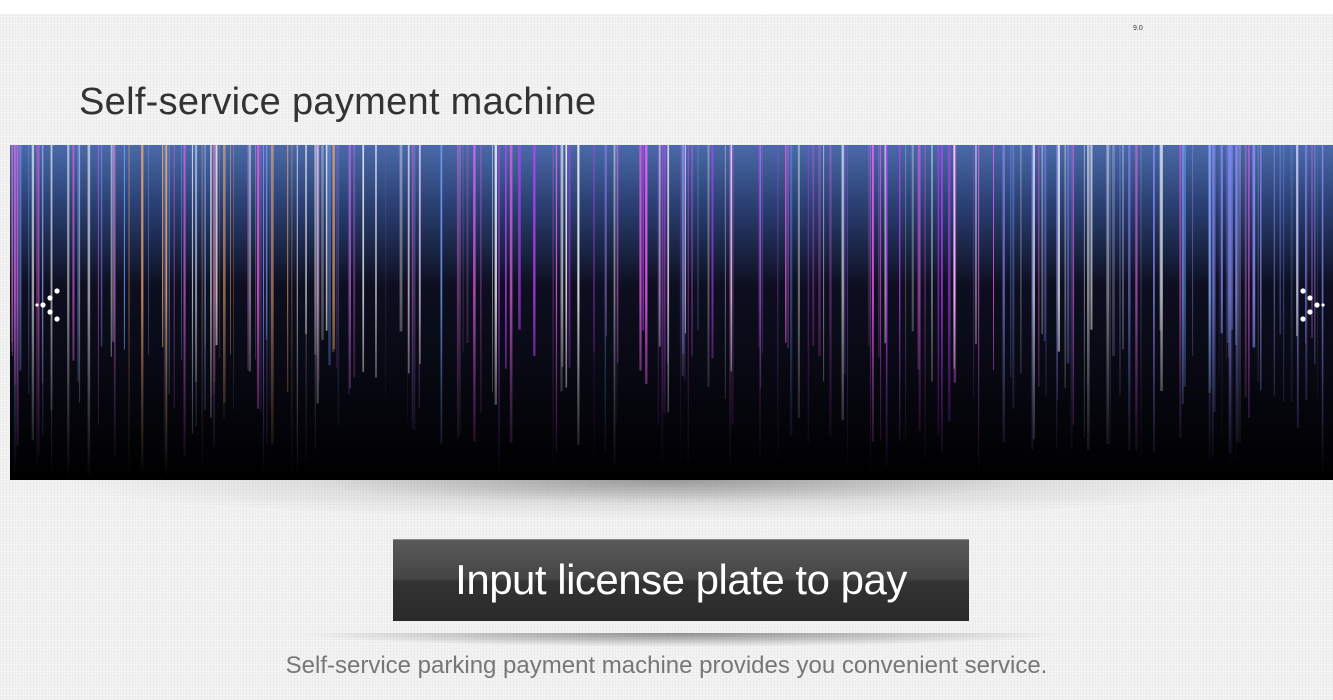  Describe the element at coordinates (1312, 308) in the screenshot. I see `carousel-next-button` at that location.